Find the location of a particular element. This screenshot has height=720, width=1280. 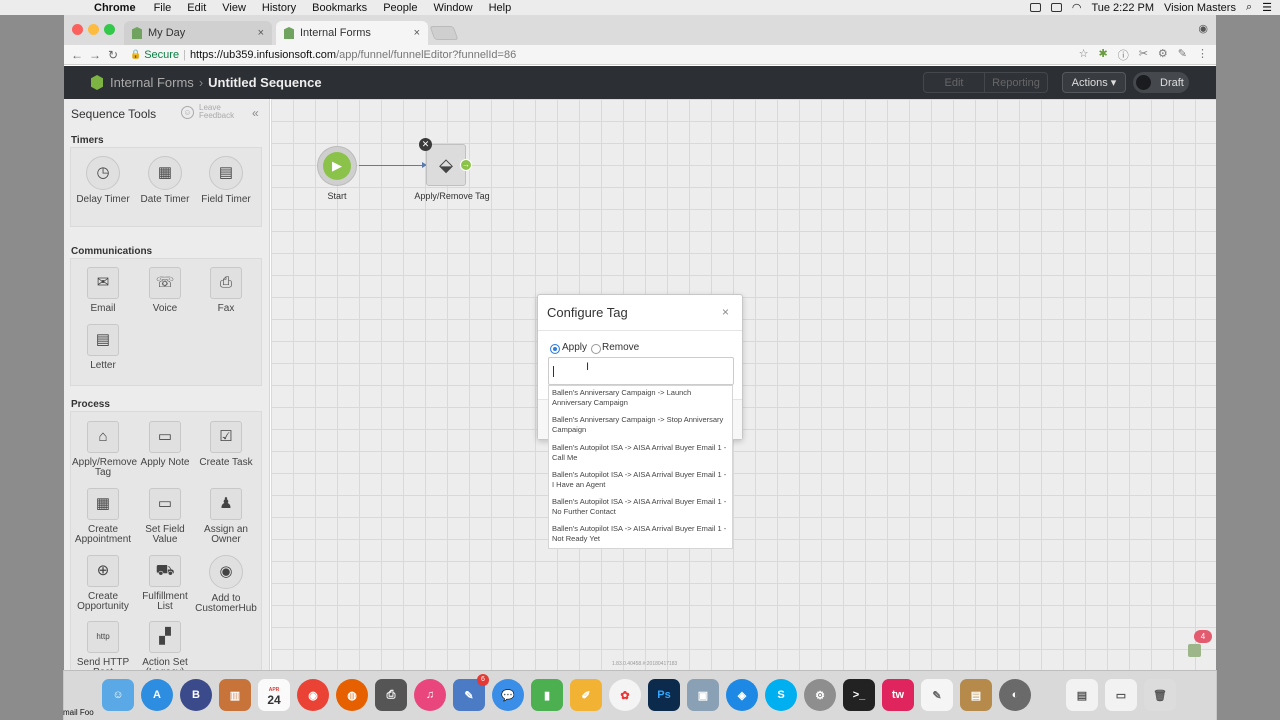

reload-icon: ↻ is located at coordinates (113, 55).